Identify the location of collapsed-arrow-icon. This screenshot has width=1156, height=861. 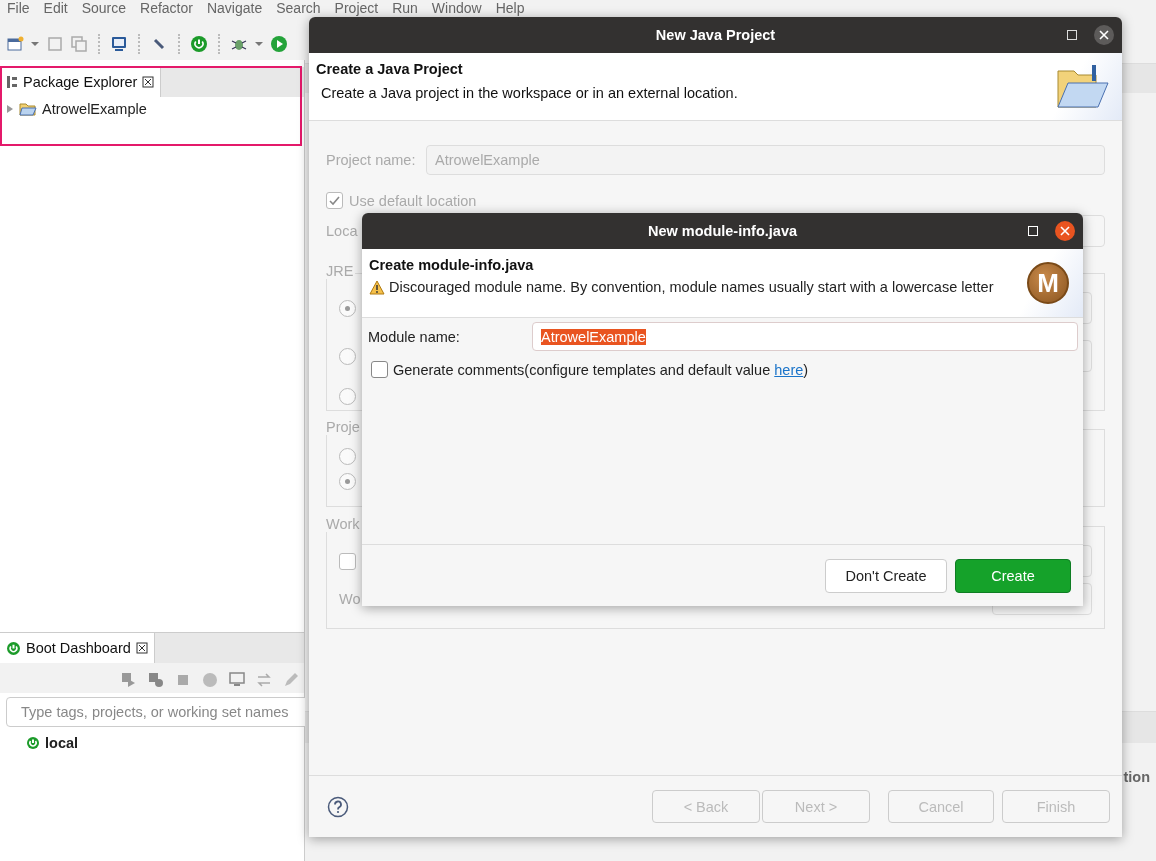
(10, 109).